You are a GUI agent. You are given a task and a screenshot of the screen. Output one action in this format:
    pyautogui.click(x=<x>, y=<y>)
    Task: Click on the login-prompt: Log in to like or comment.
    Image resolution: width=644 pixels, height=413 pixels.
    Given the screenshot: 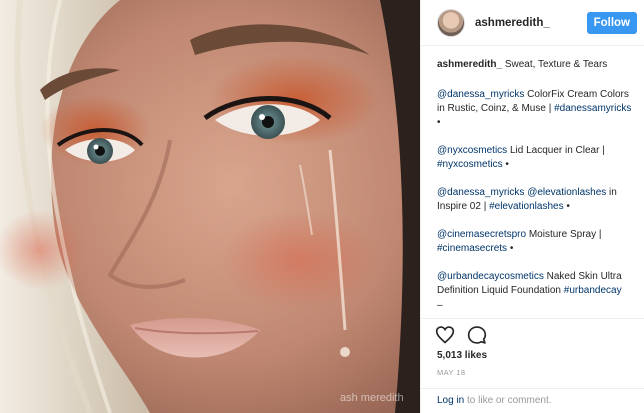 What is the action you would take?
    pyautogui.click(x=532, y=400)
    